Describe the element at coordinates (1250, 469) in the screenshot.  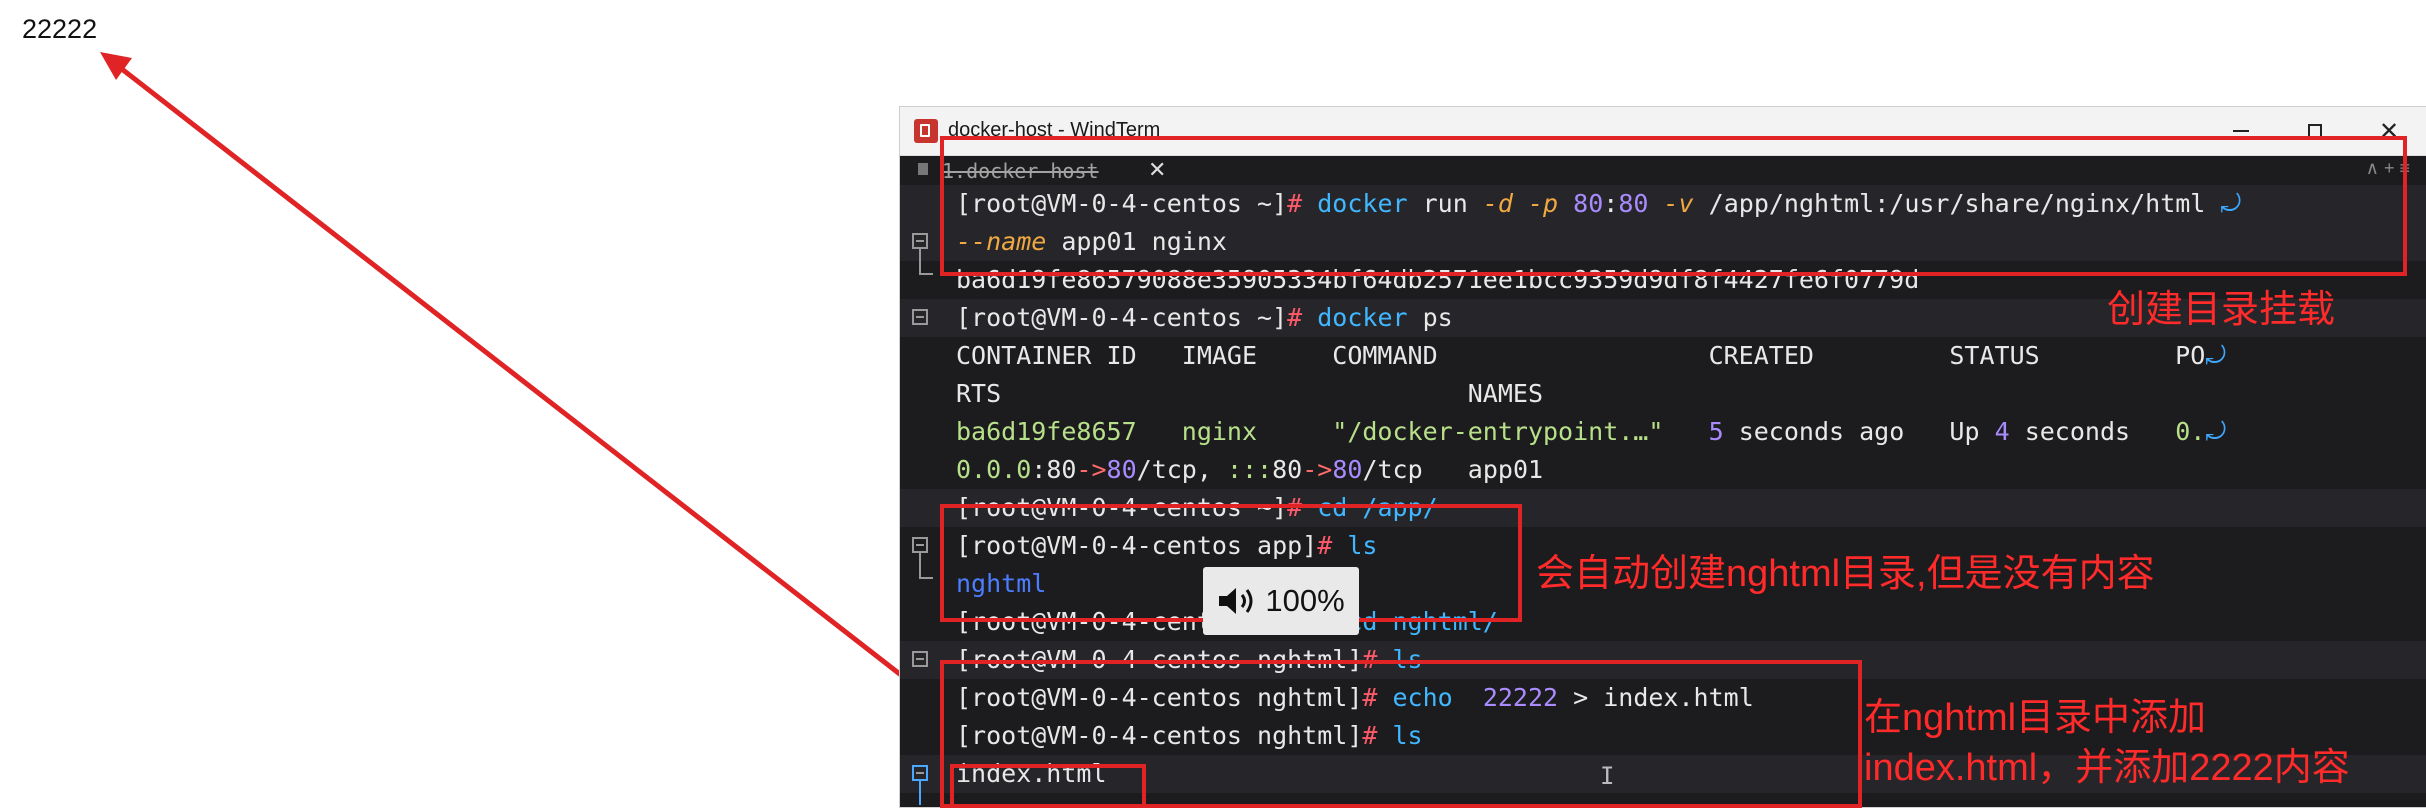
I see `terminal-line: 0.0.0:80->80/tcp, :::80->80/tcp app01` at that location.